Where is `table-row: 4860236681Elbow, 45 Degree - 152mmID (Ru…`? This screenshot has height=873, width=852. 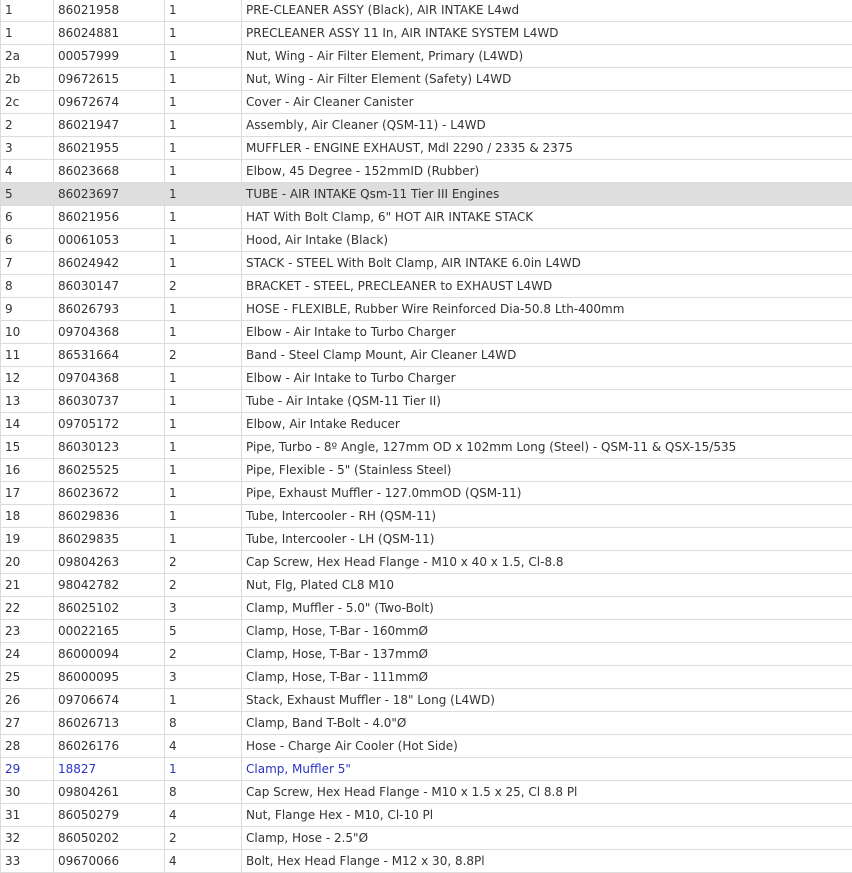
table-row: 4860236681Elbow, 45 Degree - 152mmID (Ru… is located at coordinates (426, 171).